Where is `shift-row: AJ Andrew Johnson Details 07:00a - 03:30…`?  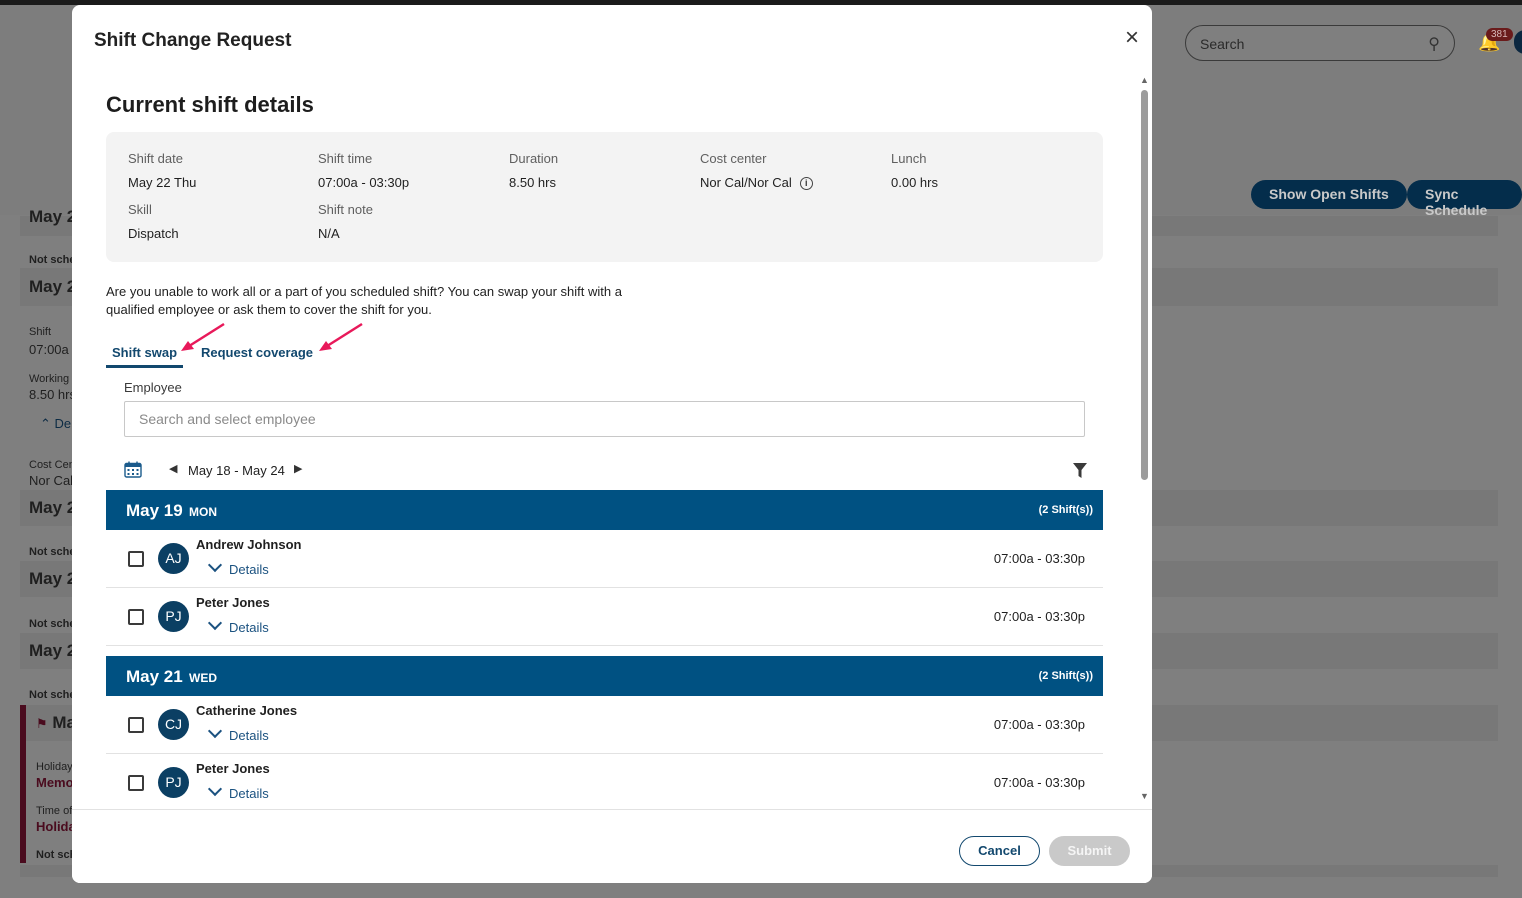 shift-row: AJ Andrew Johnson Details 07:00a - 03:30… is located at coordinates (604, 559).